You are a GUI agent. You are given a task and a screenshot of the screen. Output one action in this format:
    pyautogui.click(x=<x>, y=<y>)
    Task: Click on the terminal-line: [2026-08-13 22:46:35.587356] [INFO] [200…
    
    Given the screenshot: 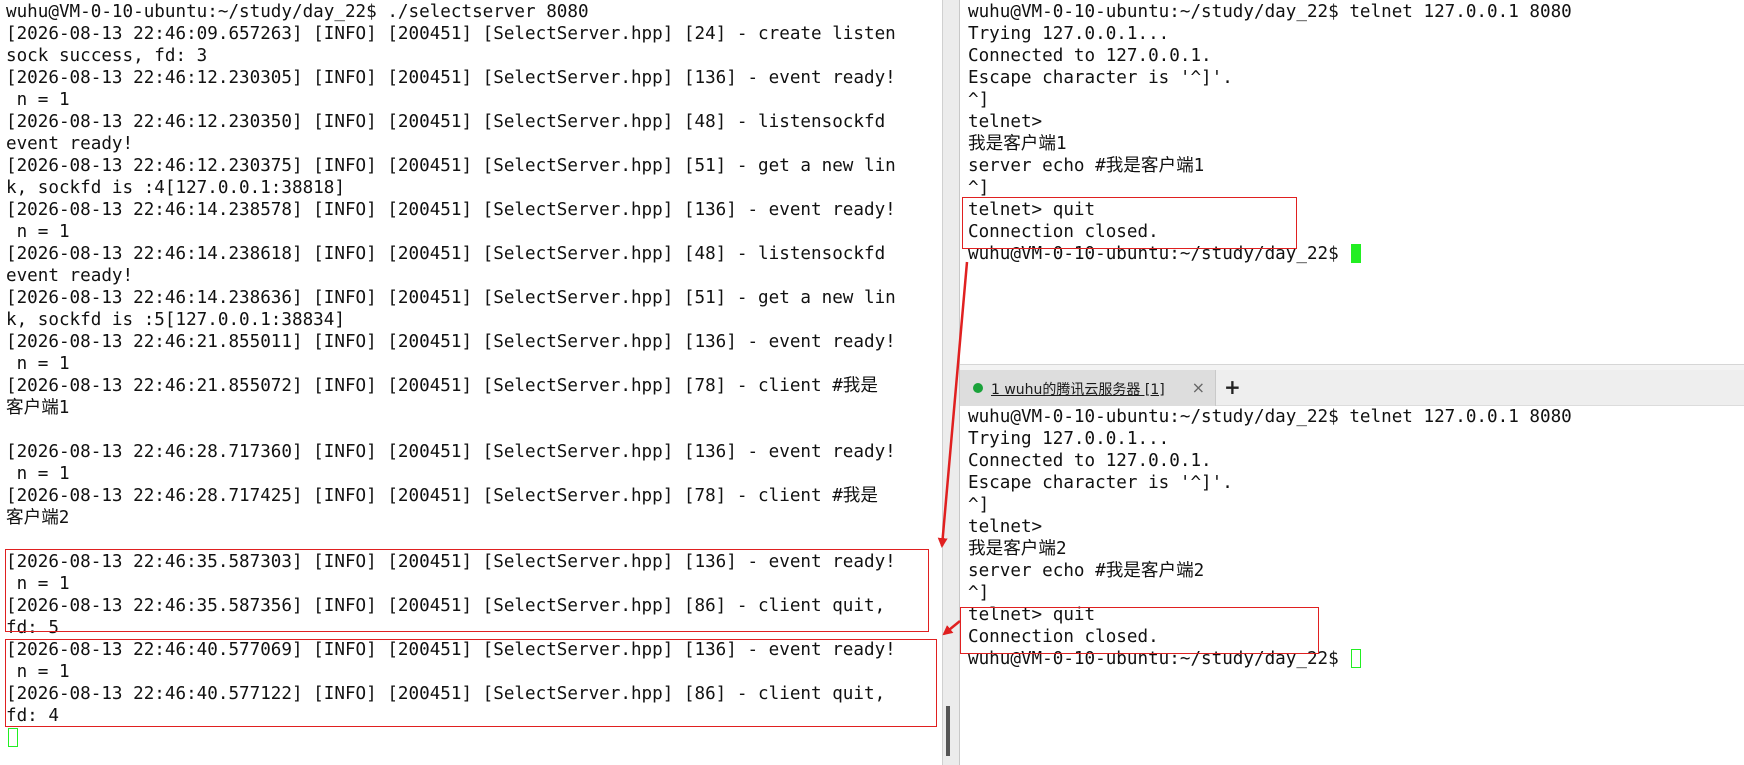 What is the action you would take?
    pyautogui.click(x=446, y=606)
    